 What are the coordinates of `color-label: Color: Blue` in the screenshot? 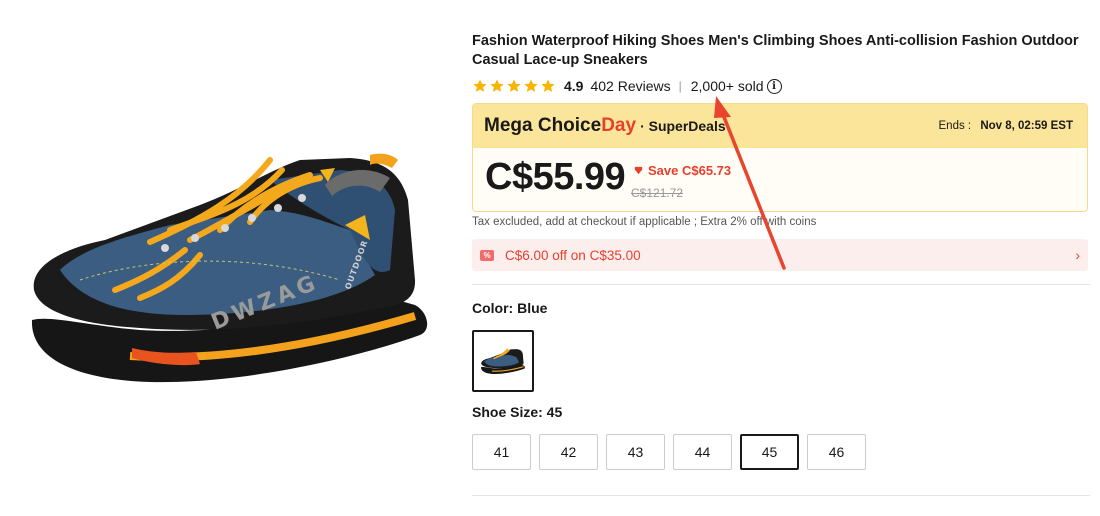 It's located at (510, 308).